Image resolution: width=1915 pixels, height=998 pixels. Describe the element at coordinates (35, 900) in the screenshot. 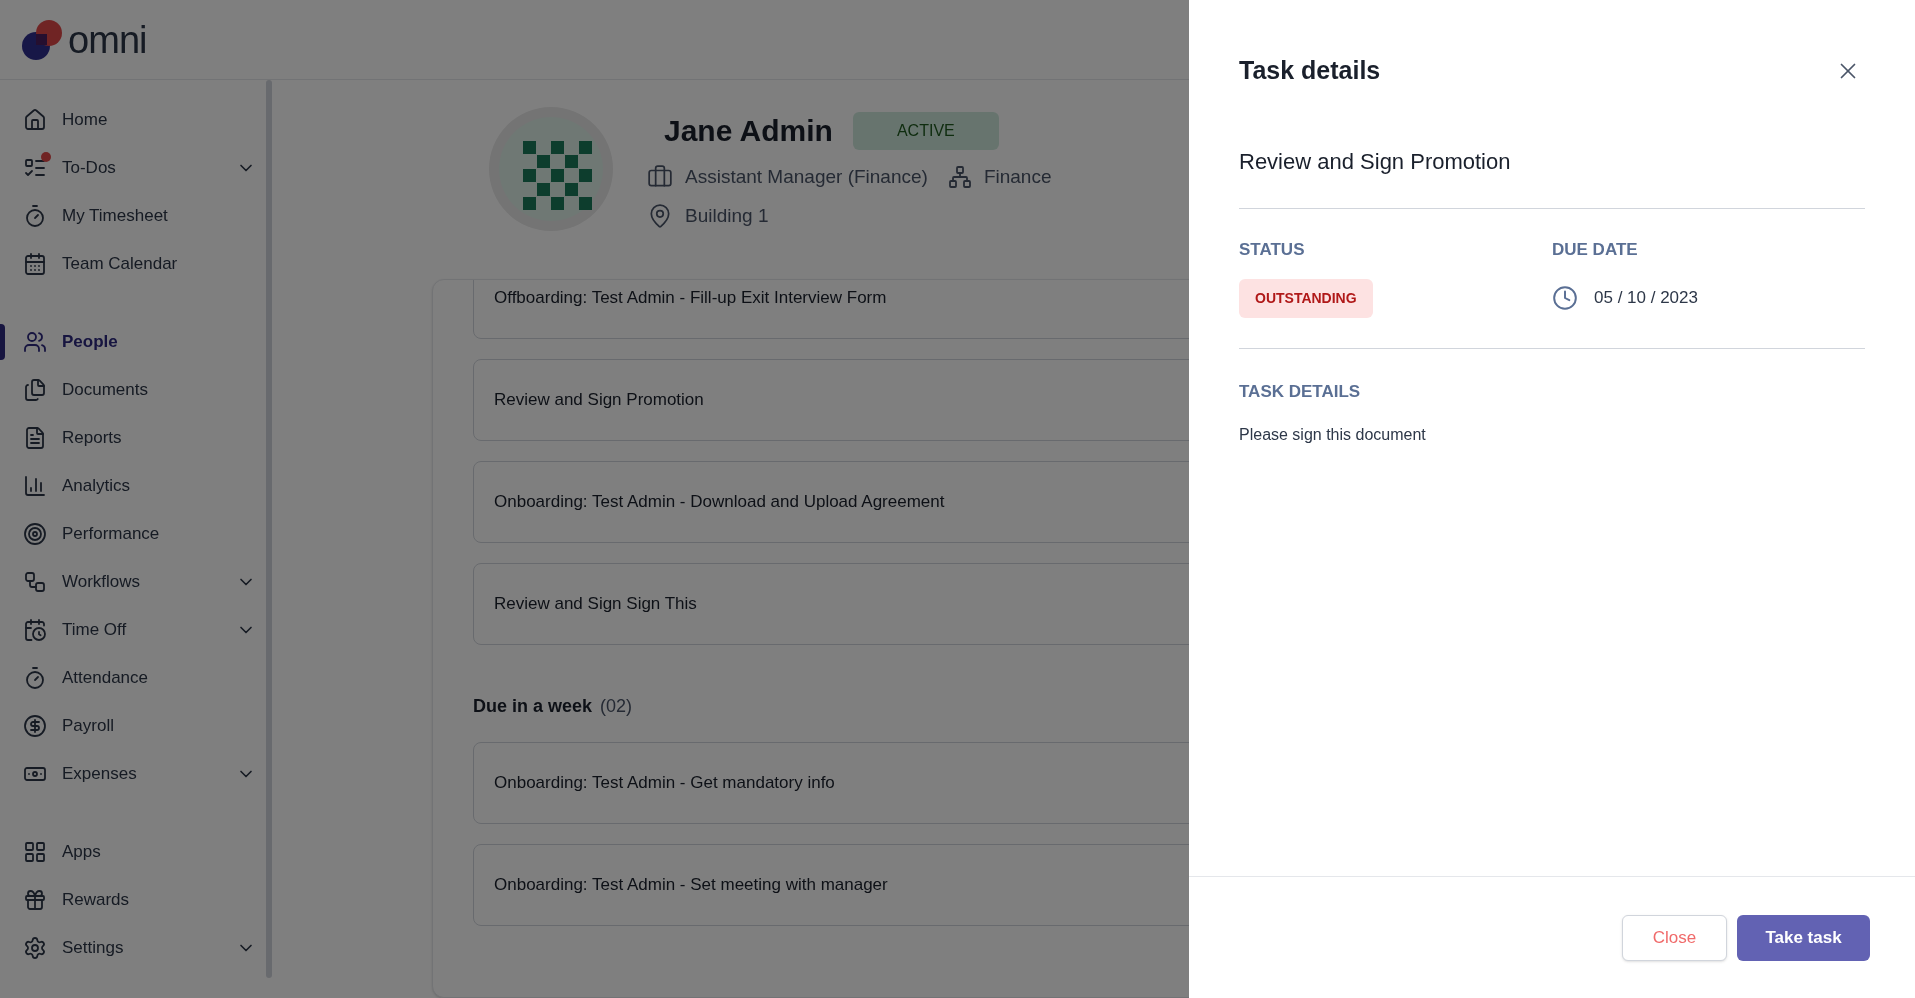

I see `gift-icon` at that location.